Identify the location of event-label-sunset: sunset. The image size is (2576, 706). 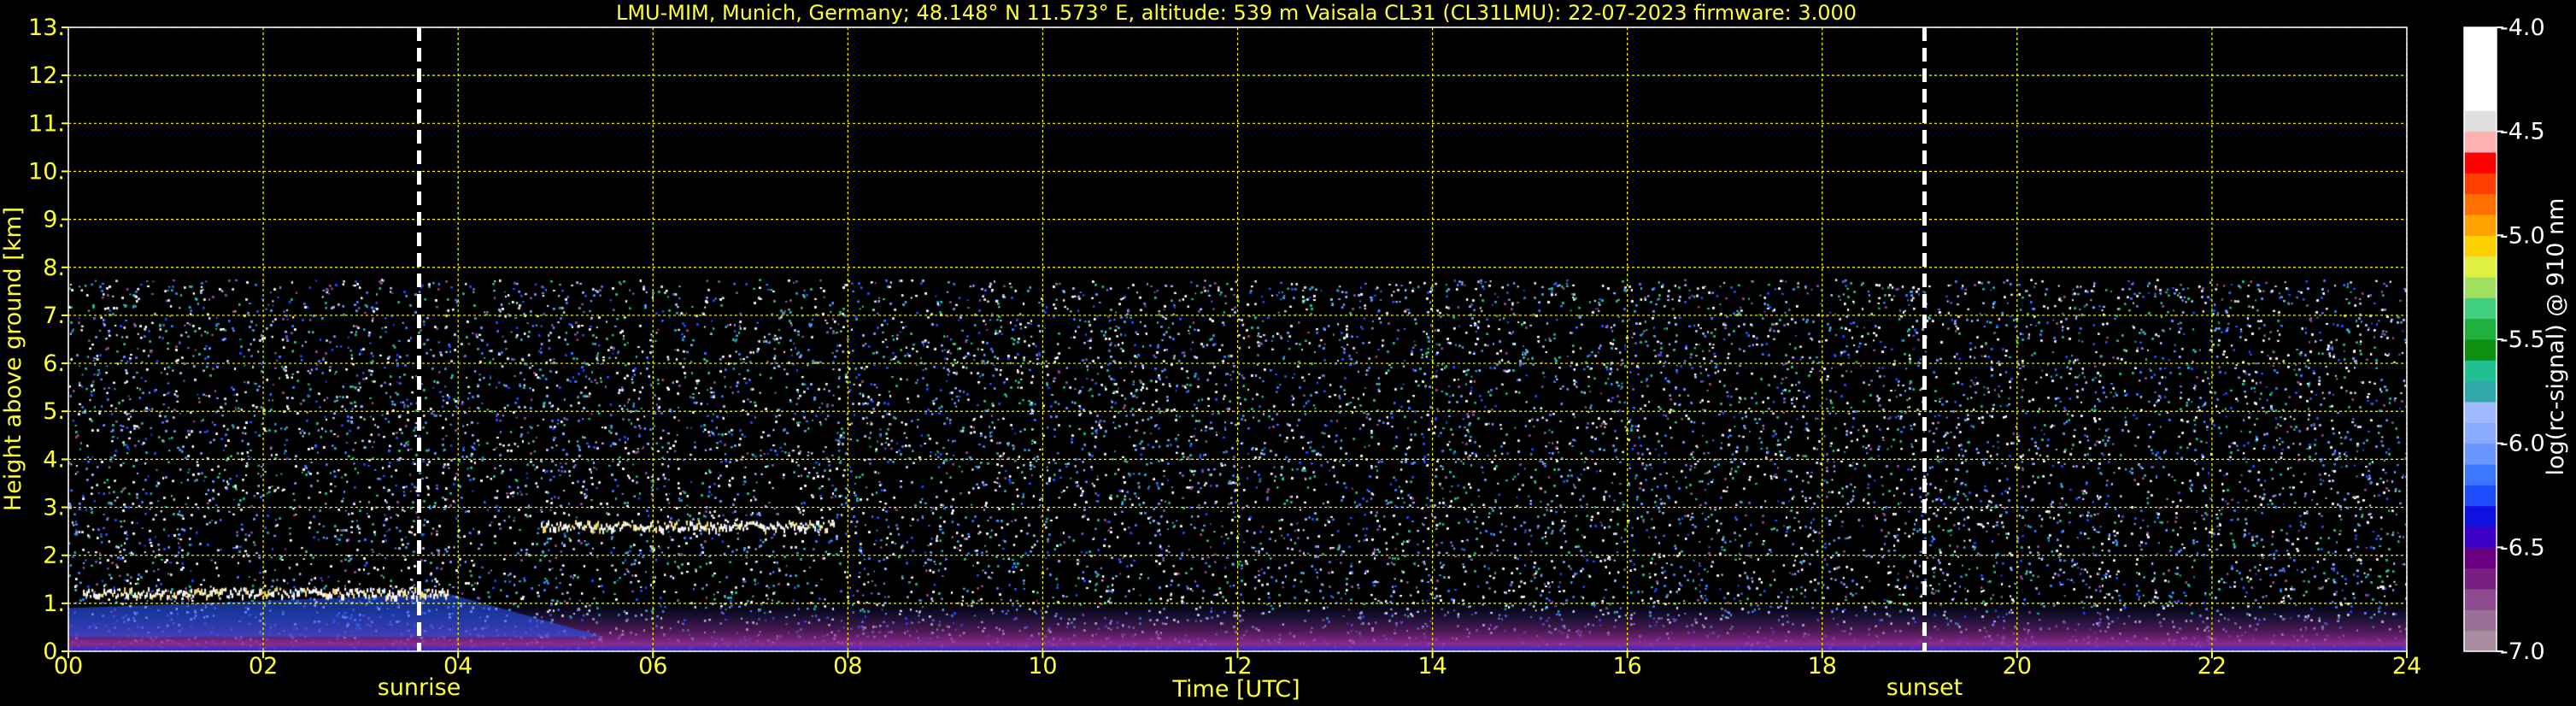
(1925, 687).